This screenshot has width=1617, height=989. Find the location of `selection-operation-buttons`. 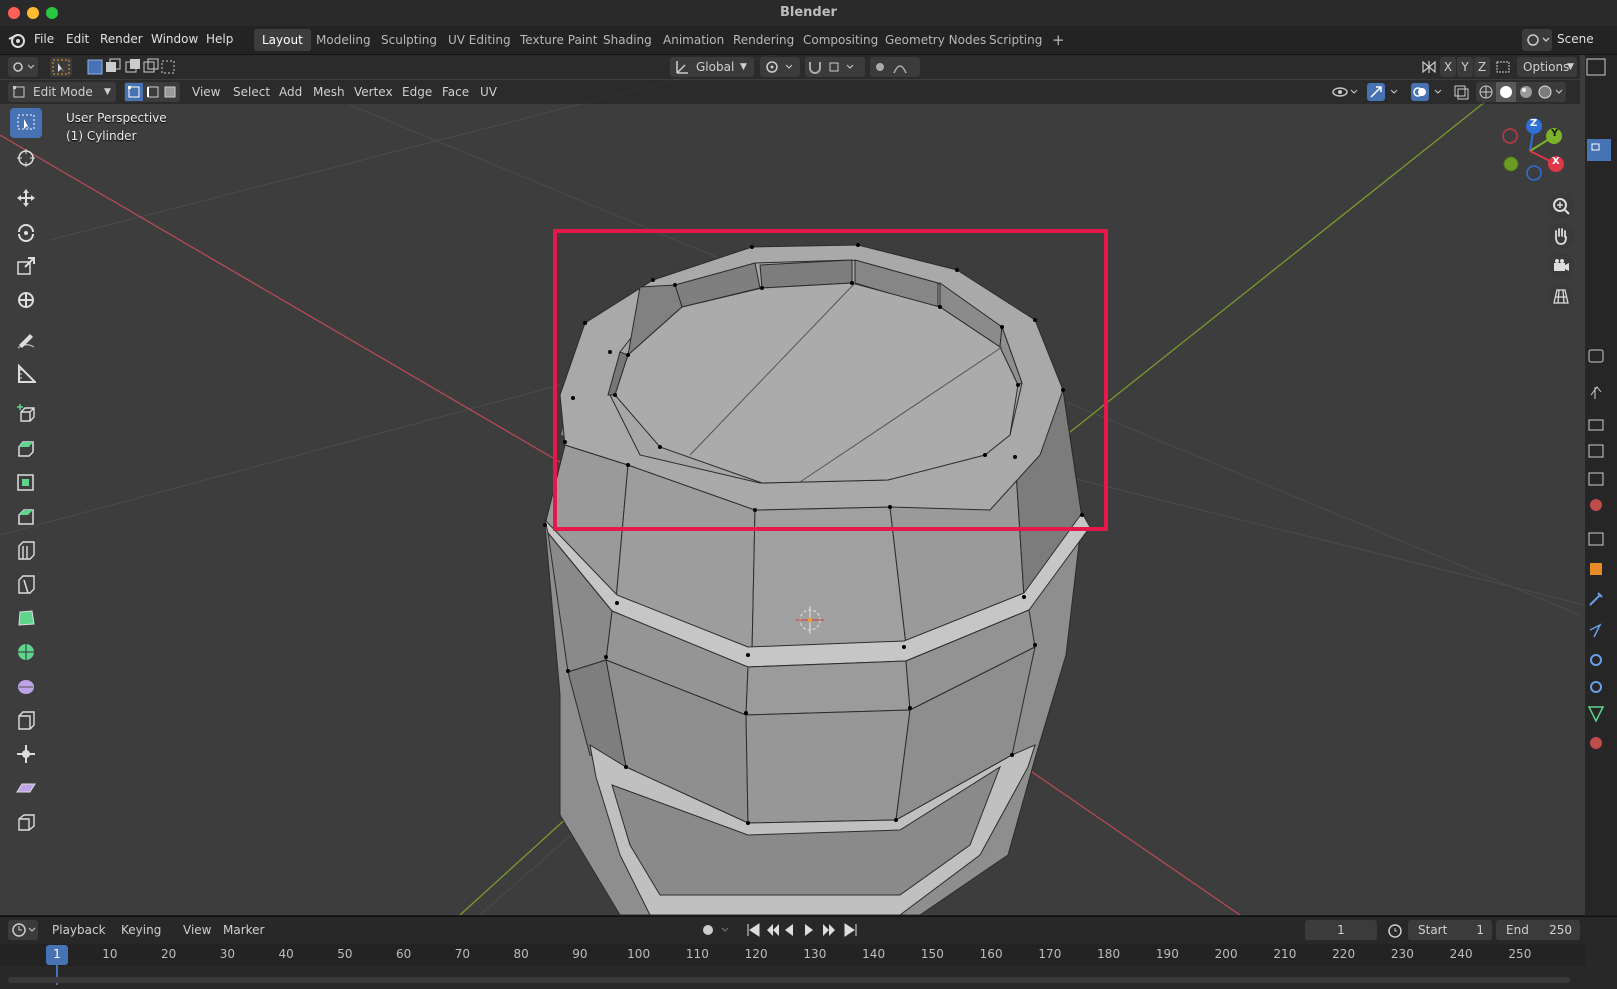

selection-operation-buttons is located at coordinates (132, 67).